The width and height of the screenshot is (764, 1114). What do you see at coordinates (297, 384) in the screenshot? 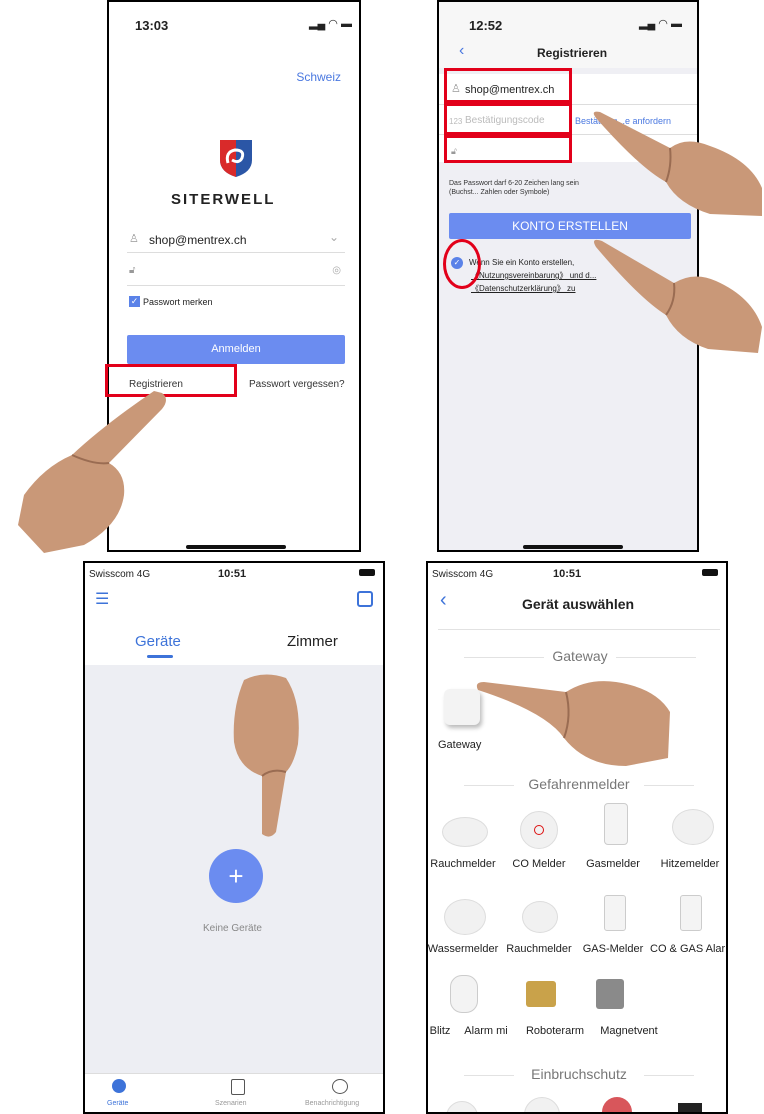
I see `forgot-password-link: Passwort vergessen?` at bounding box center [297, 384].